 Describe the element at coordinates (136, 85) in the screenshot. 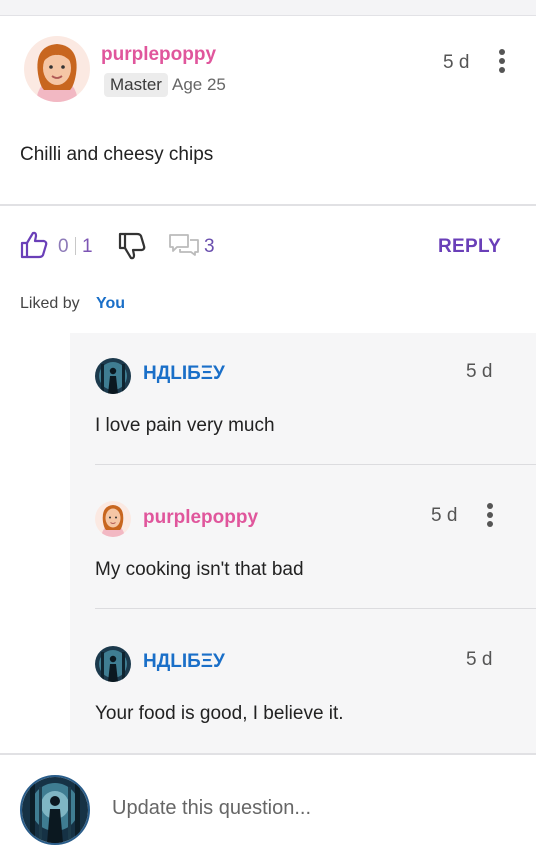

I see `rank-badge: Master` at that location.